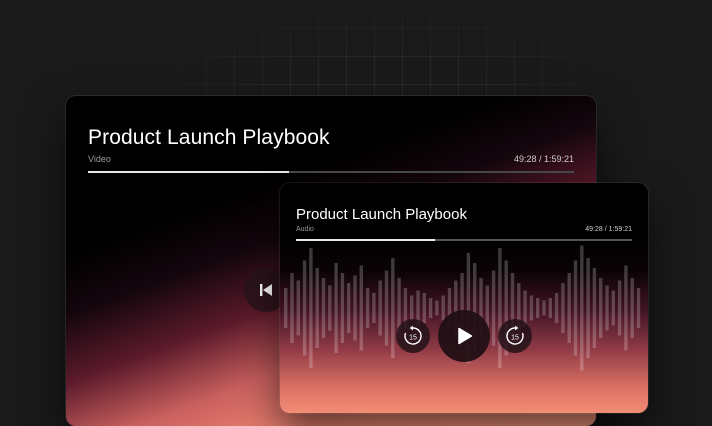  Describe the element at coordinates (366, 240) in the screenshot. I see `audio-progress-fill` at that location.